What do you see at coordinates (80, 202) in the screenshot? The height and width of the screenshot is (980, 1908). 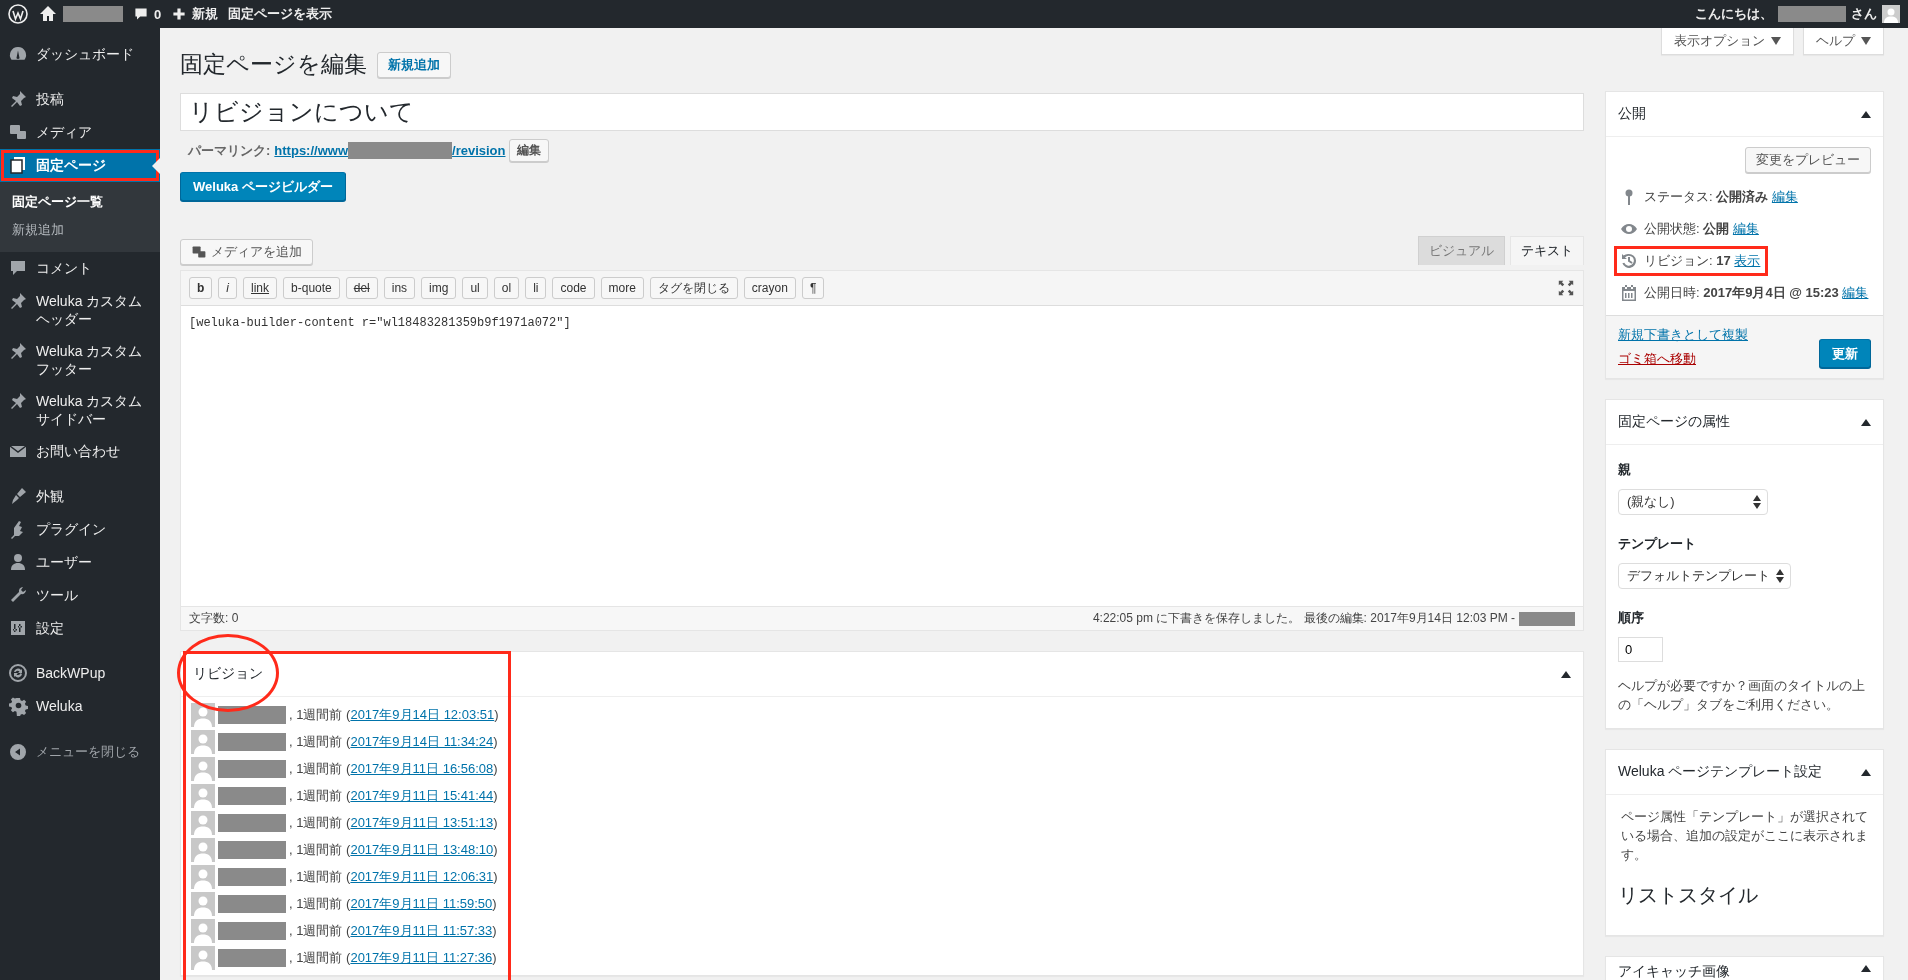 I see `submenu-item: 固定ページ一覧` at bounding box center [80, 202].